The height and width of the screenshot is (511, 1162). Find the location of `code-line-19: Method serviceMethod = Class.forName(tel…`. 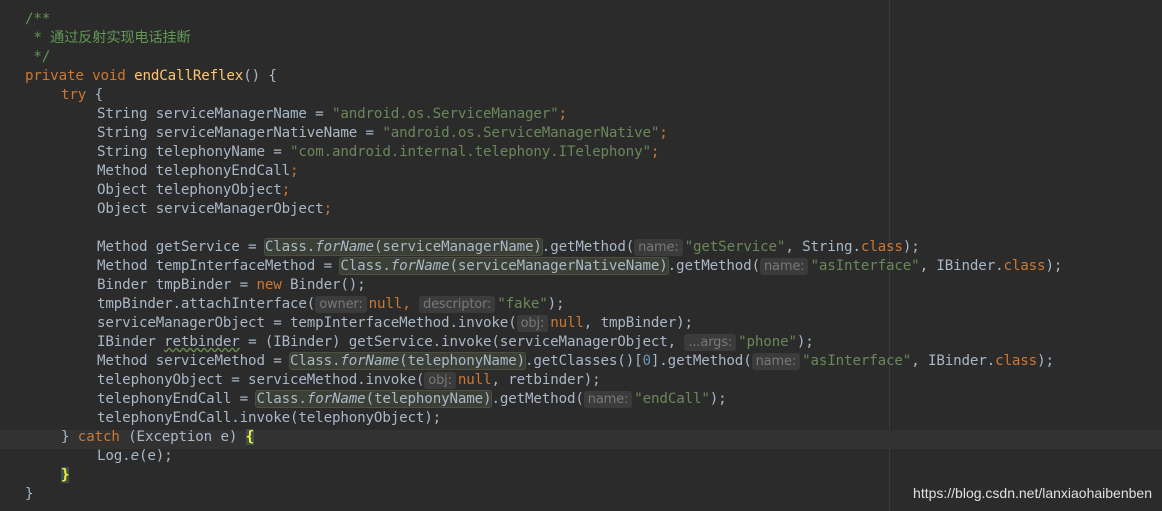

code-line-19: Method serviceMethod = Class.forName(tel… is located at coordinates (575, 361).